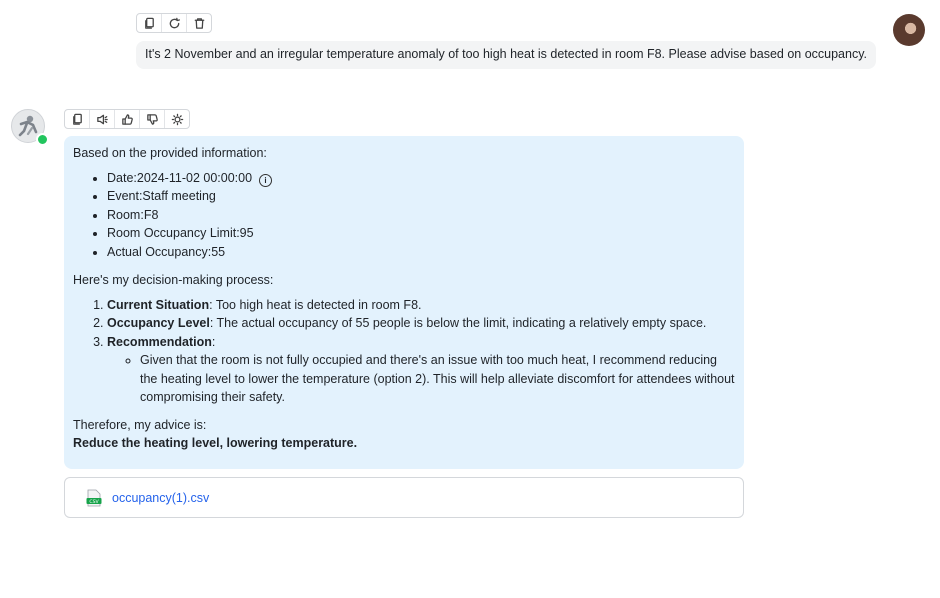  I want to click on thumbs-up-icon, so click(127, 119).